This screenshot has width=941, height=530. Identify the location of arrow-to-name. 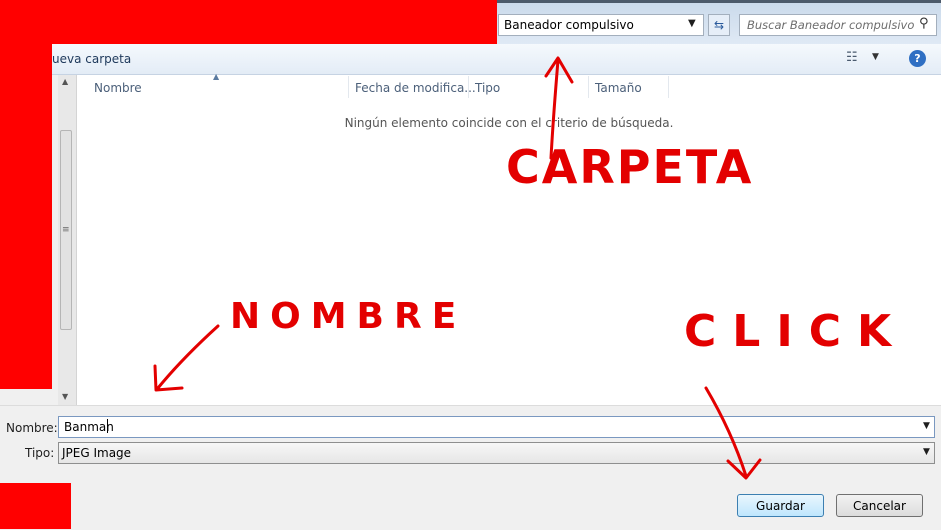
(186, 358).